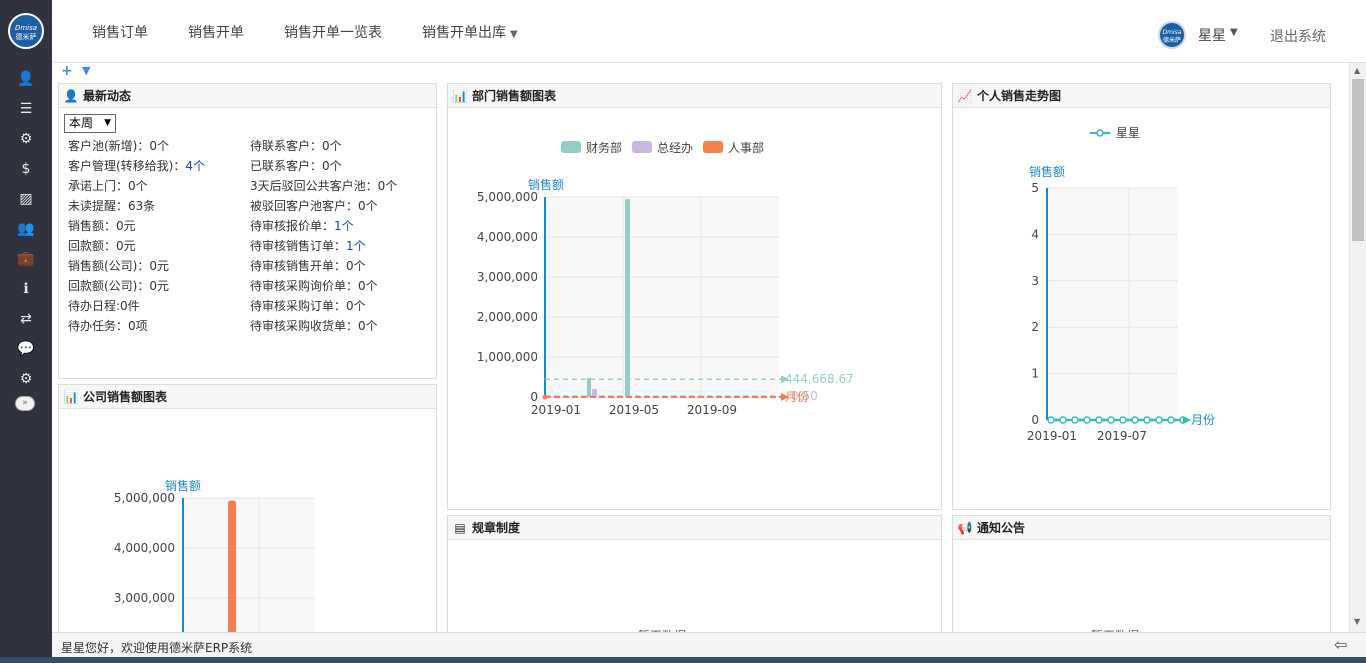  Describe the element at coordinates (642, 147) in the screenshot. I see `legend-swatch` at that location.